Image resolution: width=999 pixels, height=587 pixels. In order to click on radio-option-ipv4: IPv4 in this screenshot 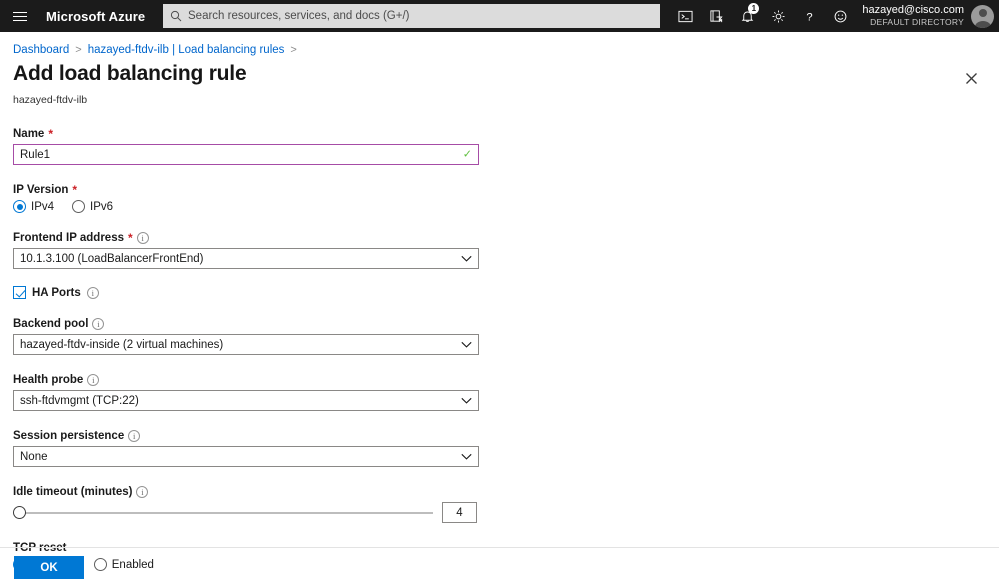, I will do `click(33, 206)`.